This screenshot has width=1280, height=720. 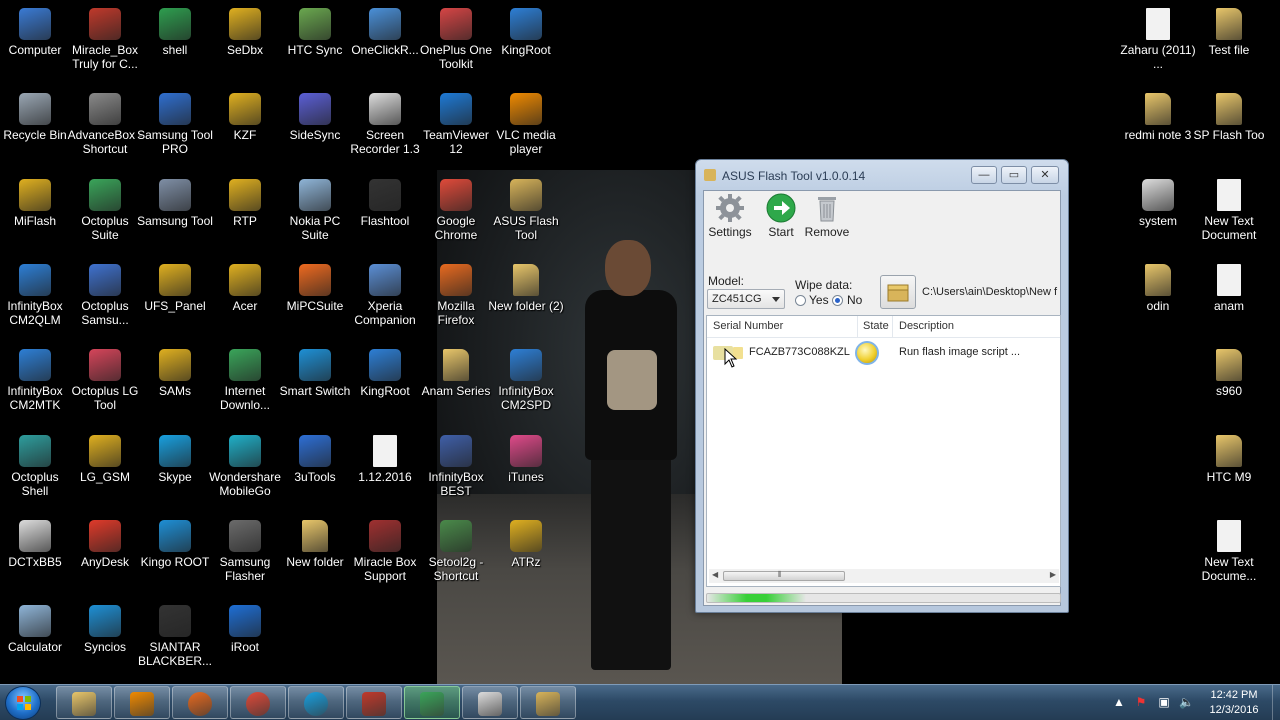 What do you see at coordinates (1164, 702) in the screenshot?
I see `network-icon: ▣` at bounding box center [1164, 702].